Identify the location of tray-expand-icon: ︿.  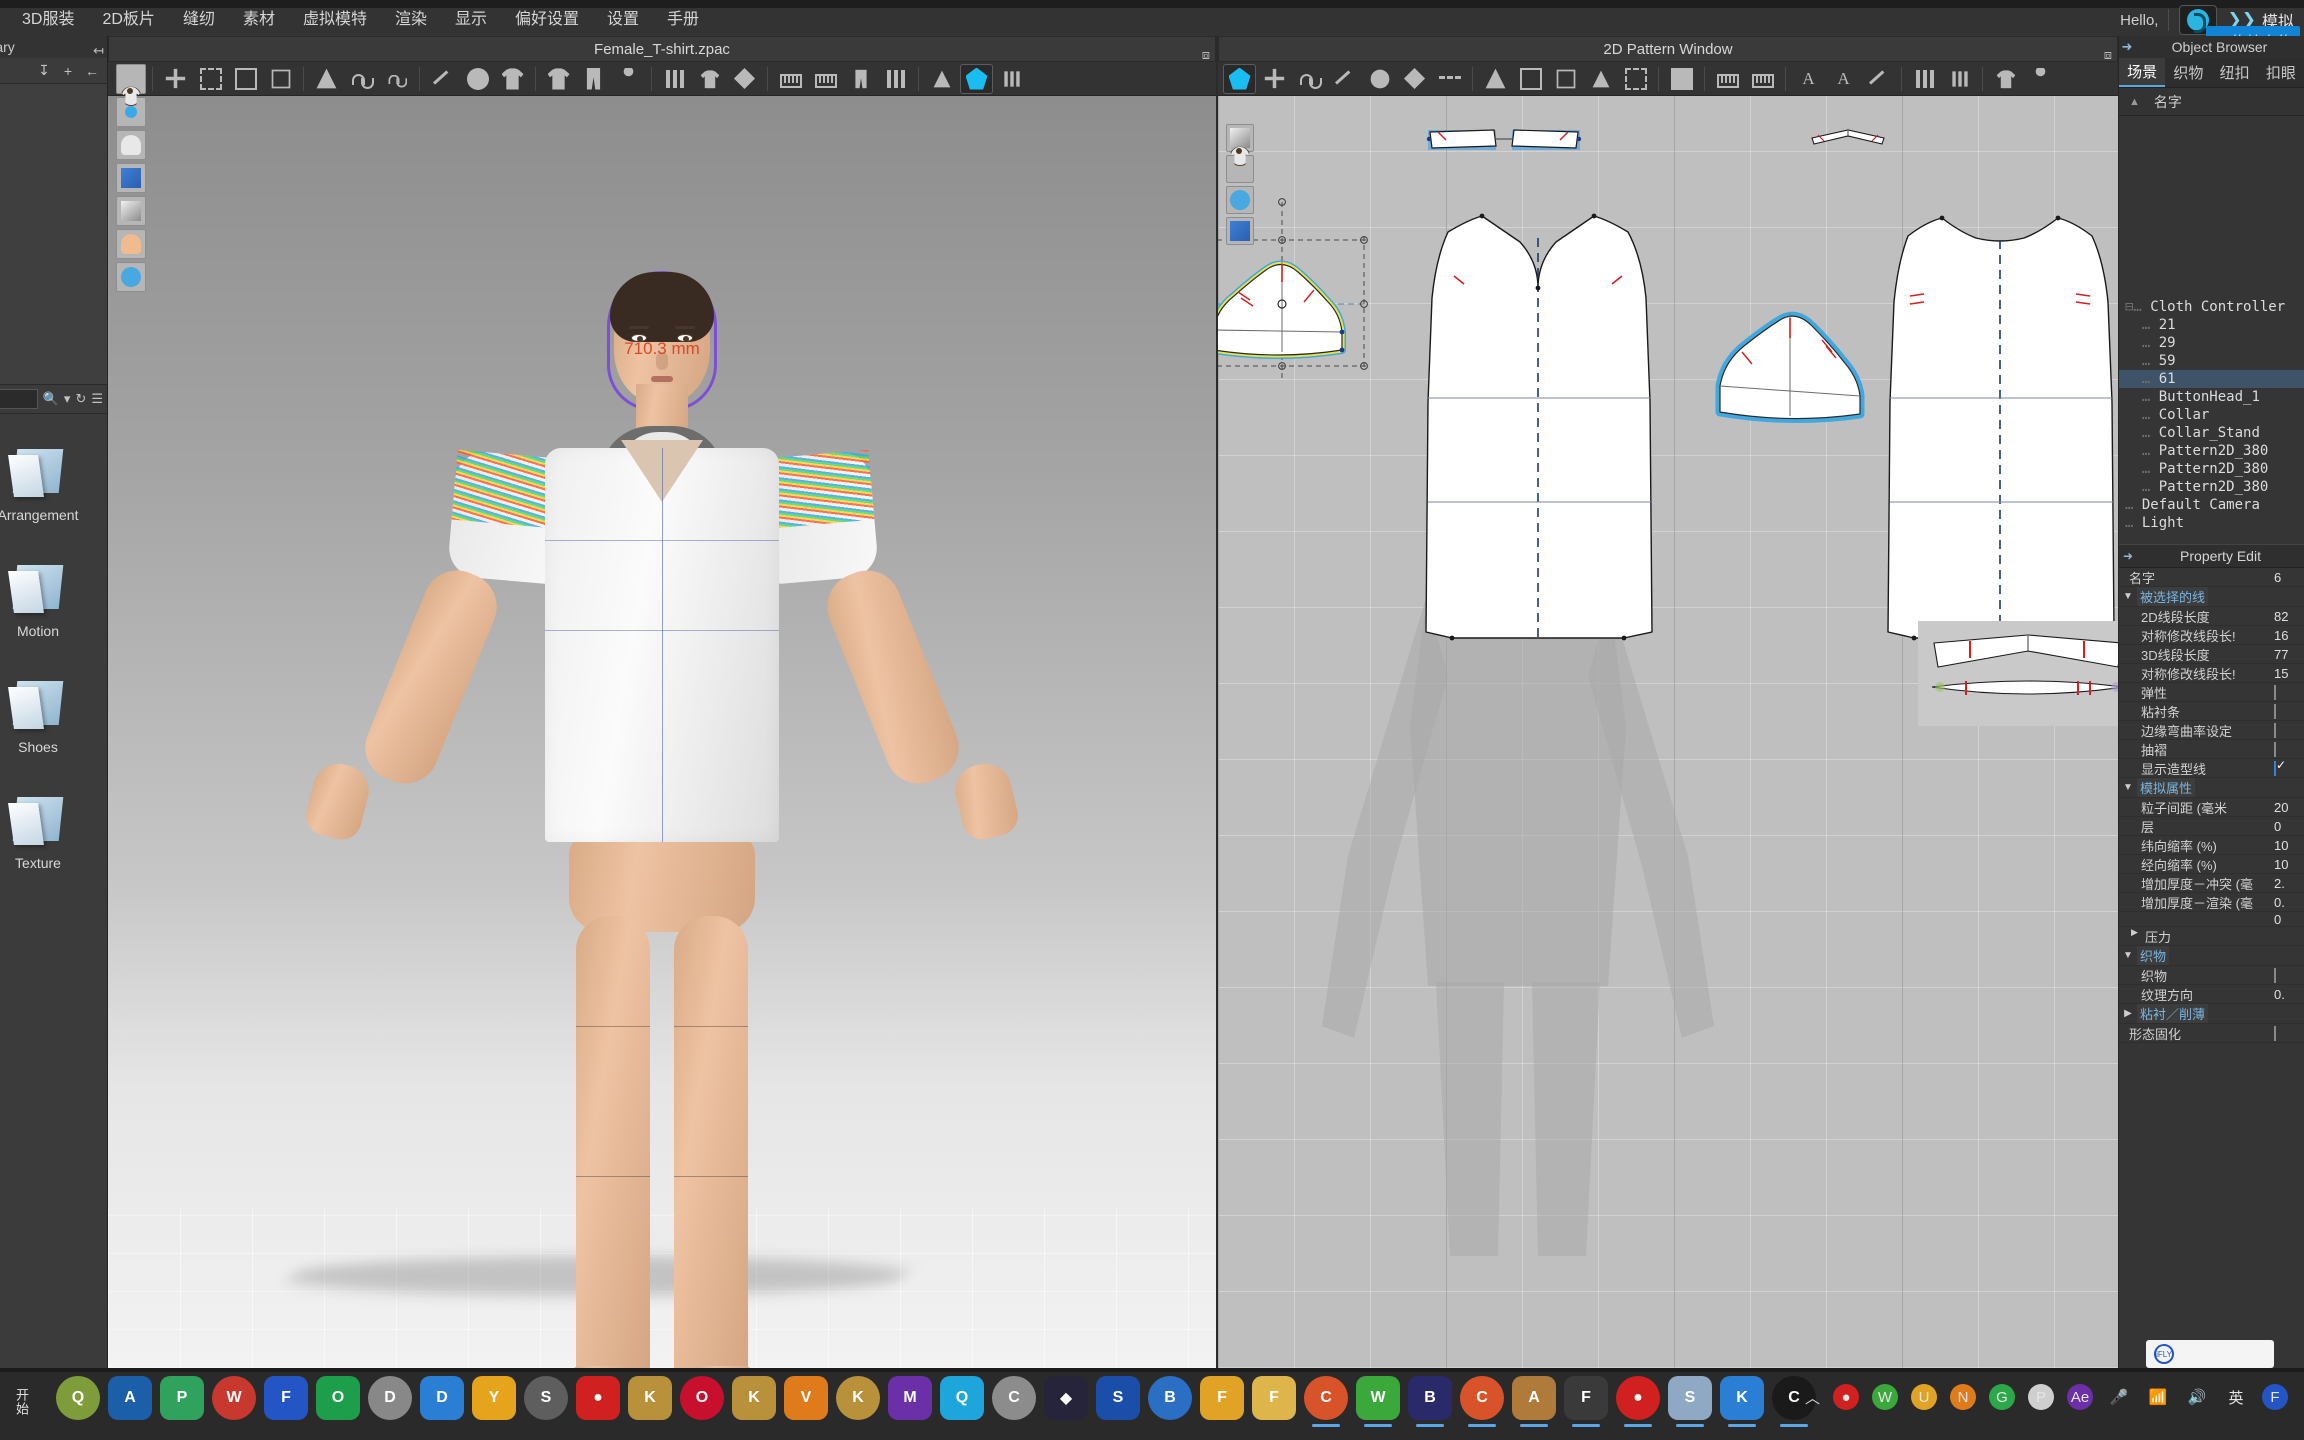
(1812, 1397).